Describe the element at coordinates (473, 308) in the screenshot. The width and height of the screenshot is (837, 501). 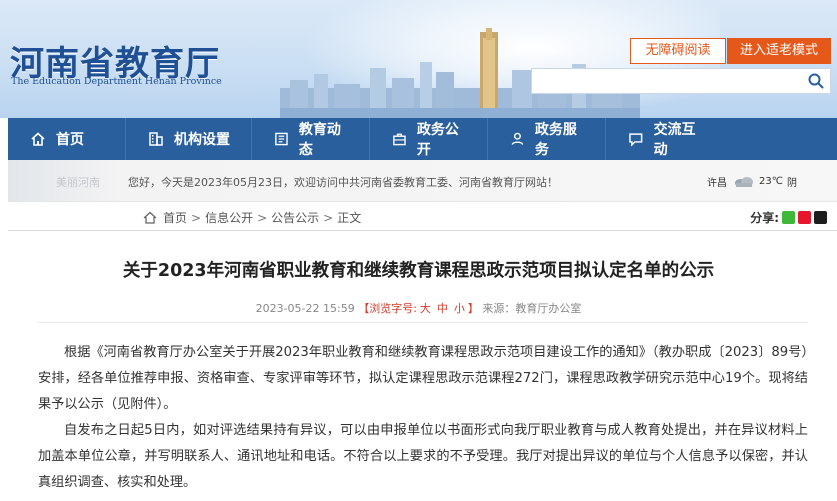
I see `font-size-suffix: 】` at that location.